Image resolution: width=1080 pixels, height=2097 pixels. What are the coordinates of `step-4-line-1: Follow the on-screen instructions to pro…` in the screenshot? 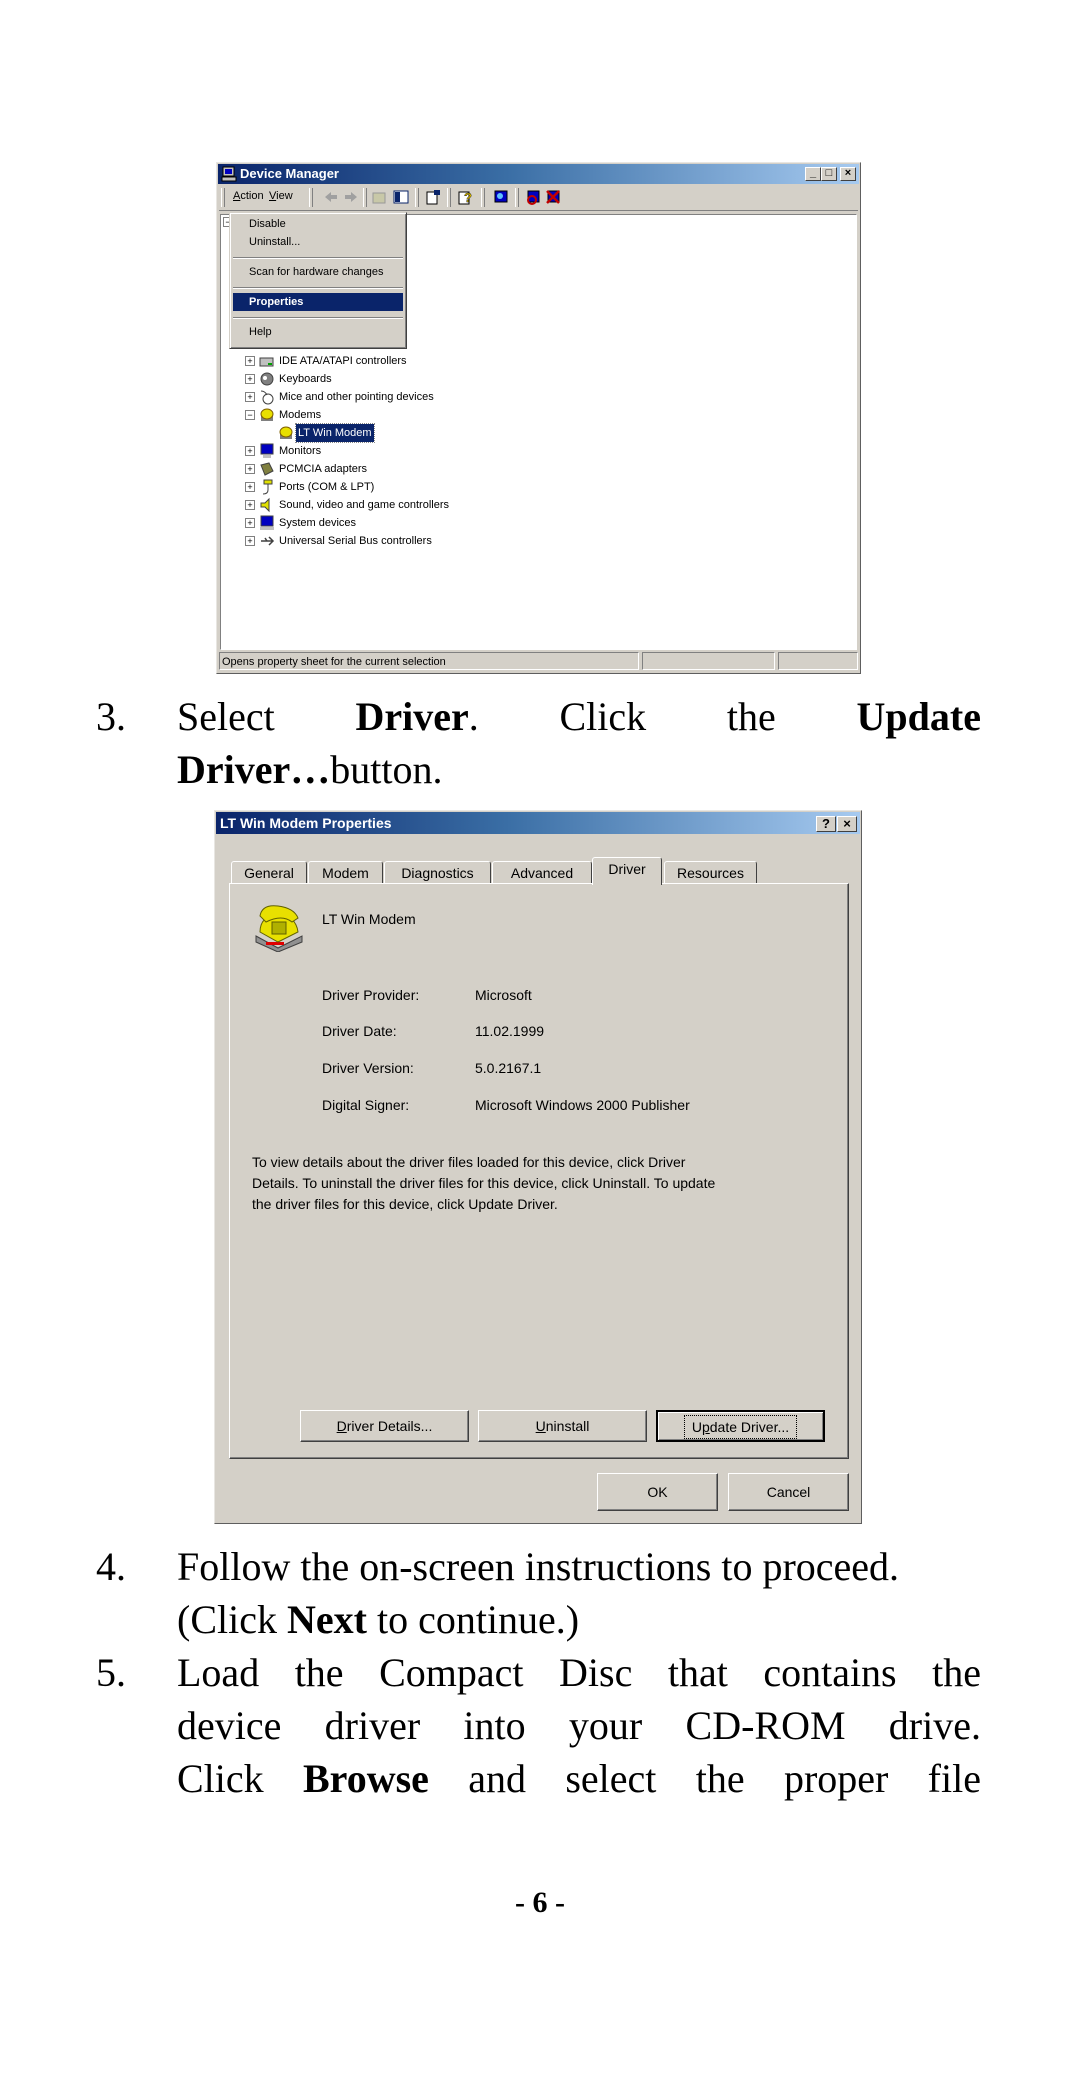 It's located at (538, 1566).